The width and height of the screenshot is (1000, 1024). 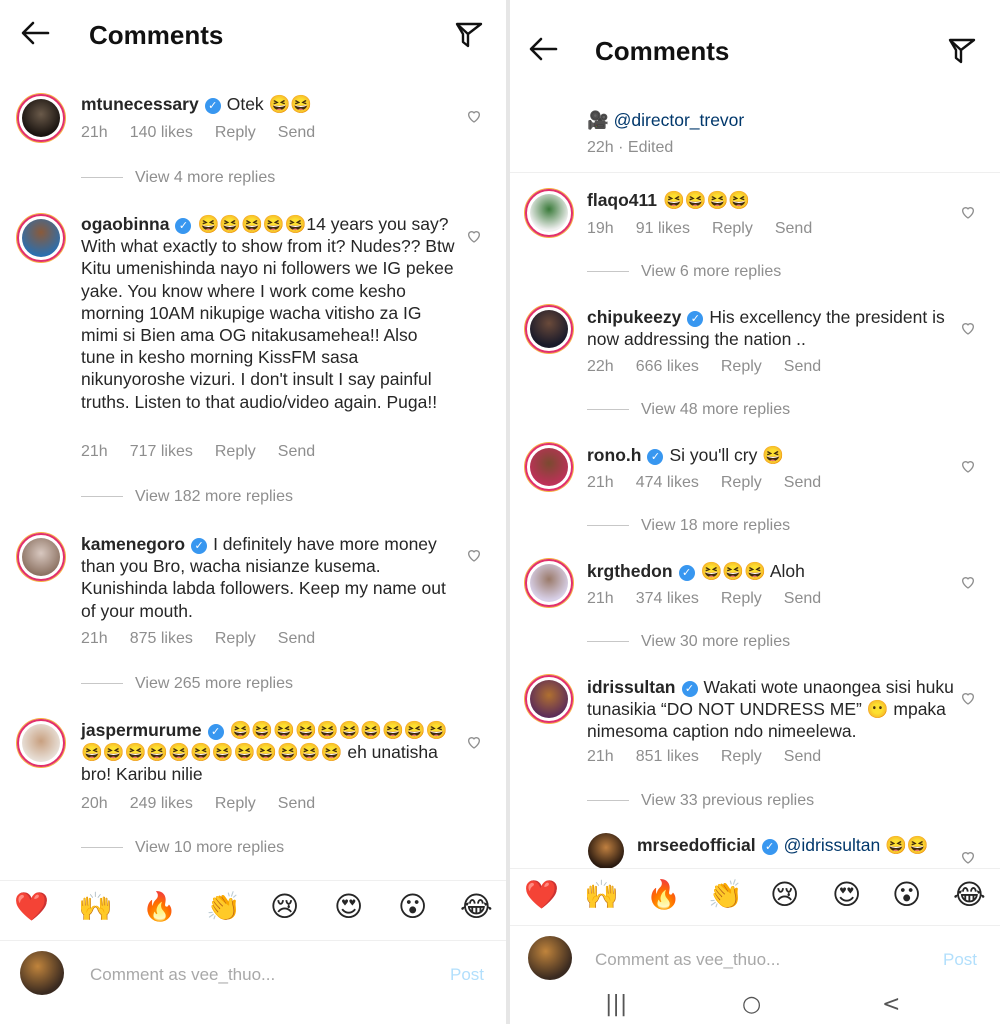 What do you see at coordinates (125, 224) in the screenshot?
I see `comment-username: ogaobinna` at bounding box center [125, 224].